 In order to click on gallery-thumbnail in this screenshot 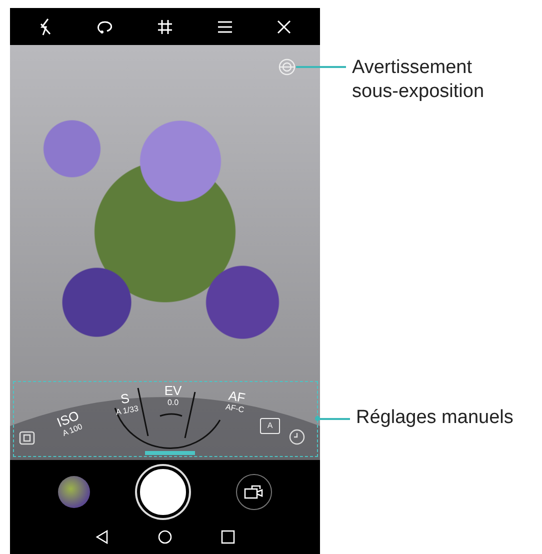, I will do `click(74, 492)`.